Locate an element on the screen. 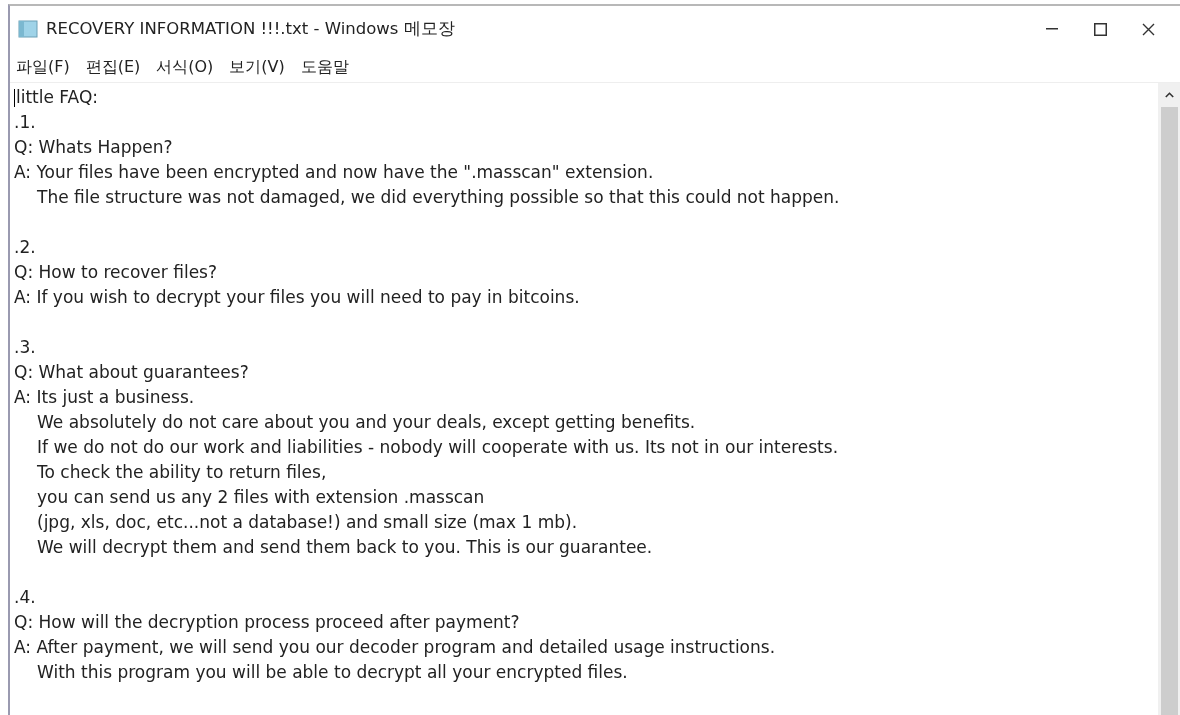 The height and width of the screenshot is (715, 1180). menu-item: 서식(O) is located at coordinates (191, 67).